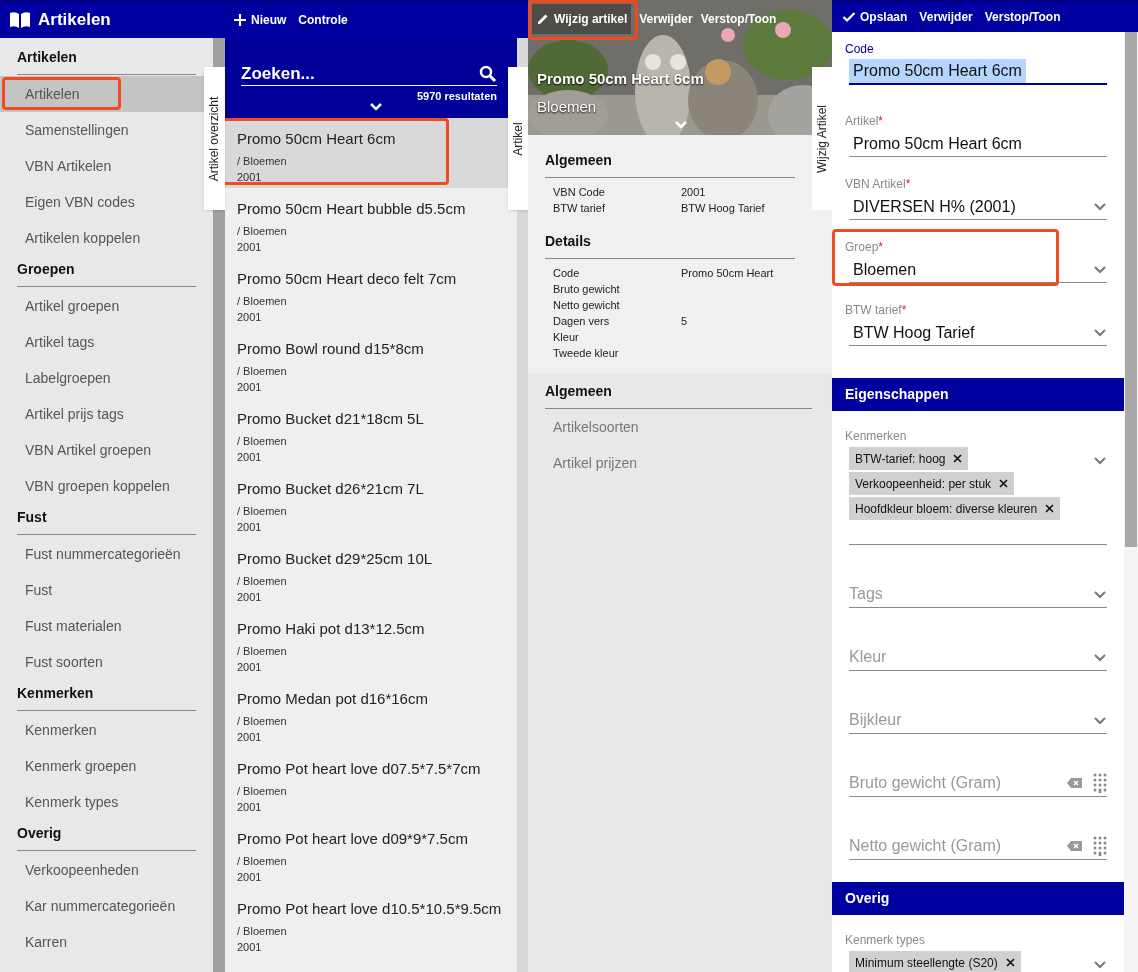 The image size is (1138, 972). What do you see at coordinates (102, 730) in the screenshot?
I see `sidebar-item: Kenmerken` at bounding box center [102, 730].